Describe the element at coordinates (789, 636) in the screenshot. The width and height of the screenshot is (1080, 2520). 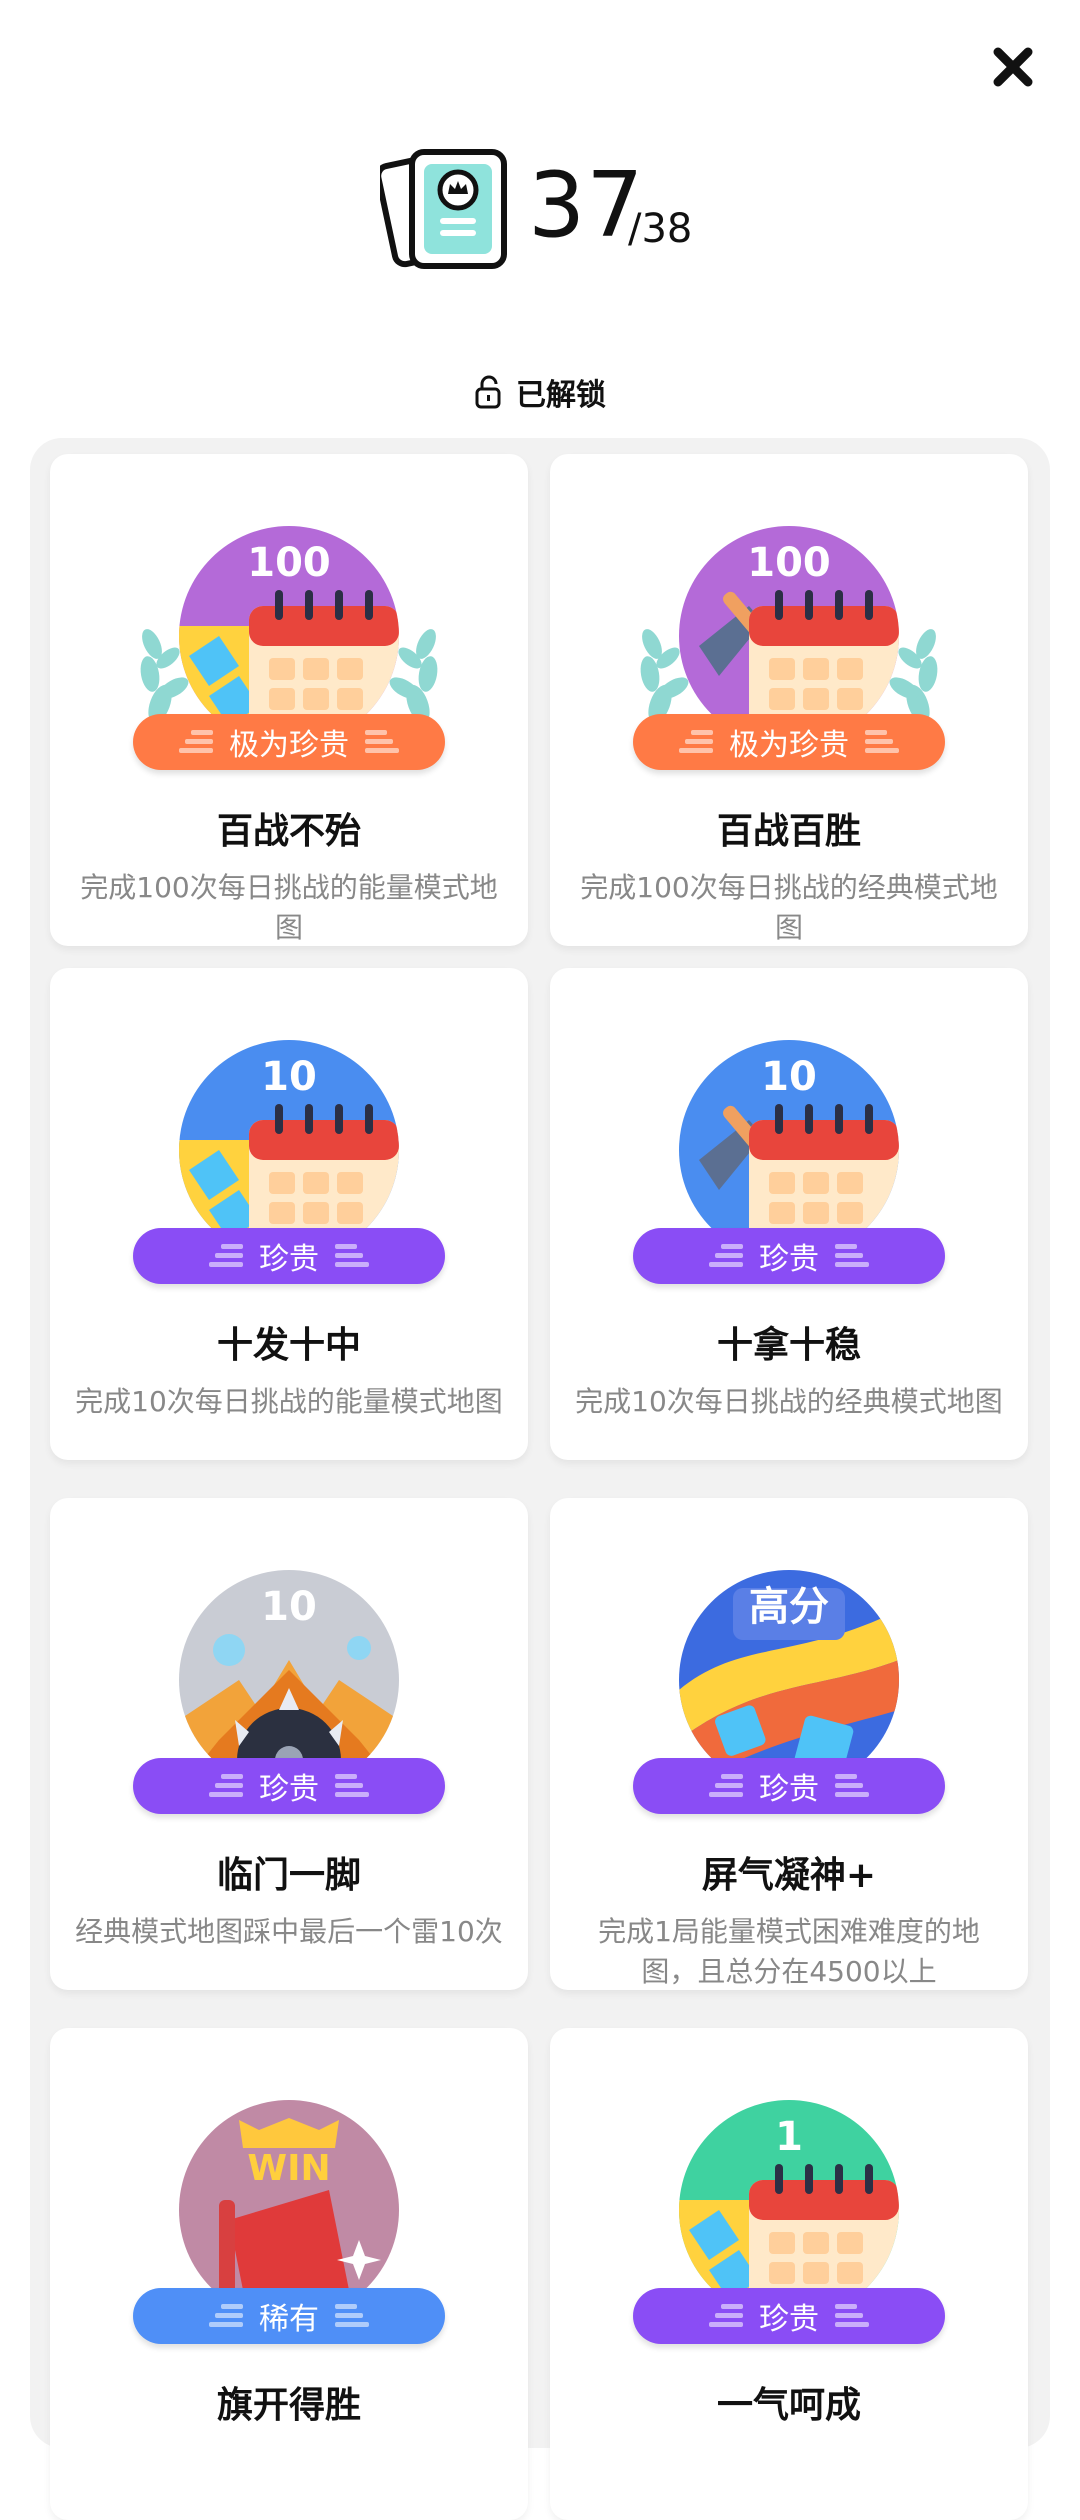
I see `shovel-calendar-badge-icon: 100` at that location.